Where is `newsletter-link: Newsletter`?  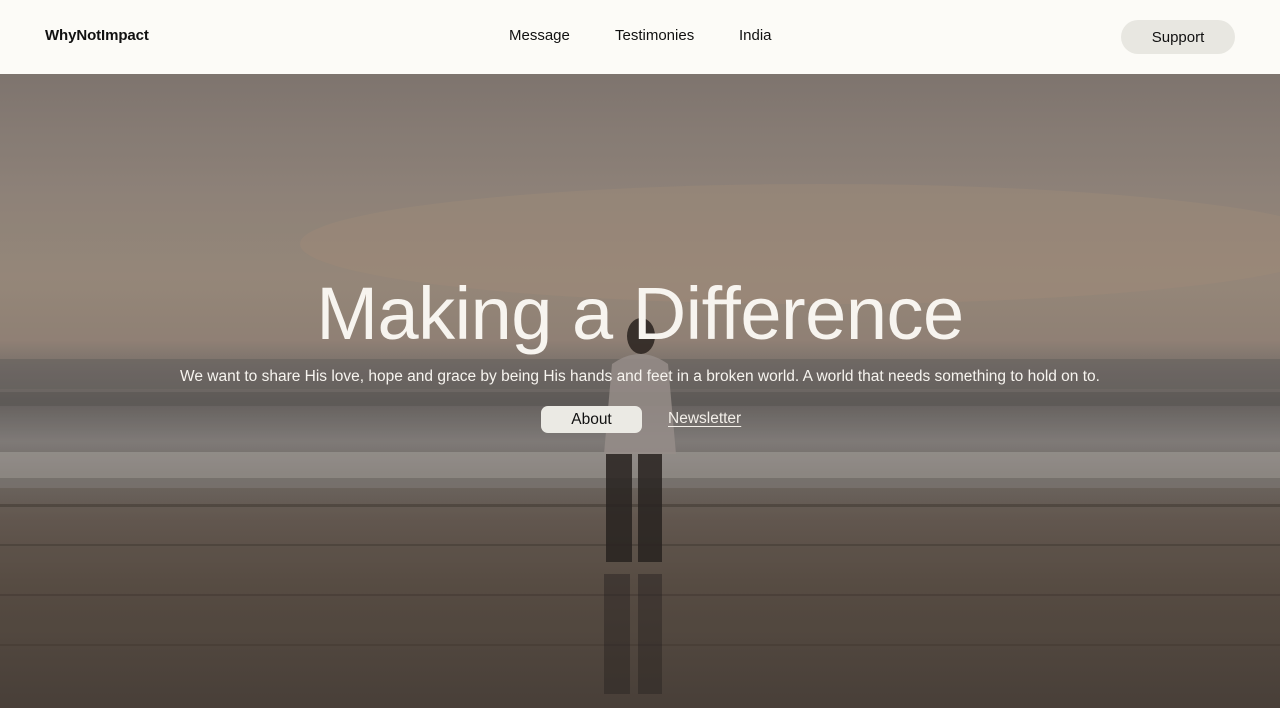 newsletter-link: Newsletter is located at coordinates (704, 419).